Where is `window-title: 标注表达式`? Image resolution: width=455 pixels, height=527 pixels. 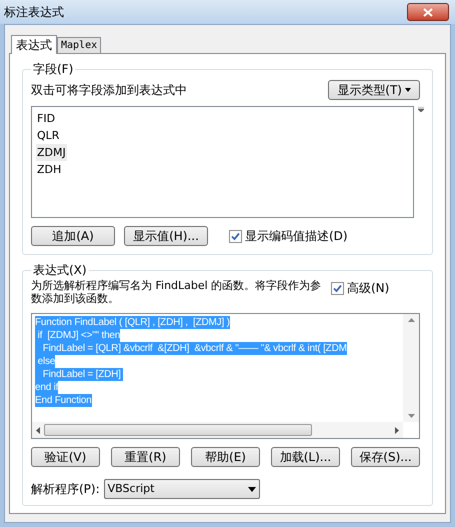
window-title: 标注表达式 is located at coordinates (34, 12).